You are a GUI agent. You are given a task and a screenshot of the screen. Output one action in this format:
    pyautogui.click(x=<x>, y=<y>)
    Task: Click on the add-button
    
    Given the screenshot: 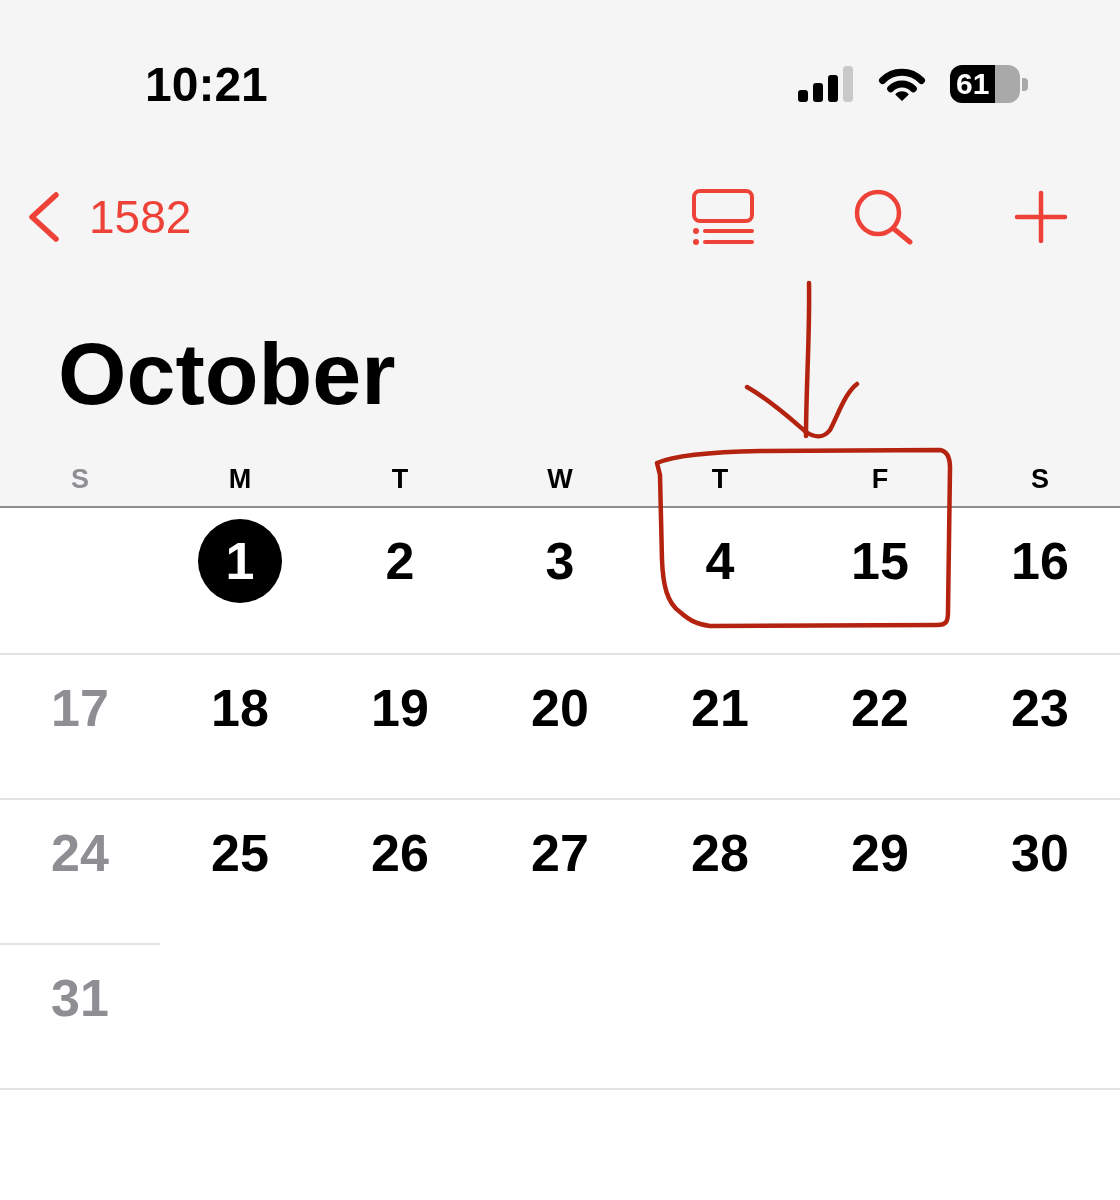 What is the action you would take?
    pyautogui.click(x=1041, y=217)
    